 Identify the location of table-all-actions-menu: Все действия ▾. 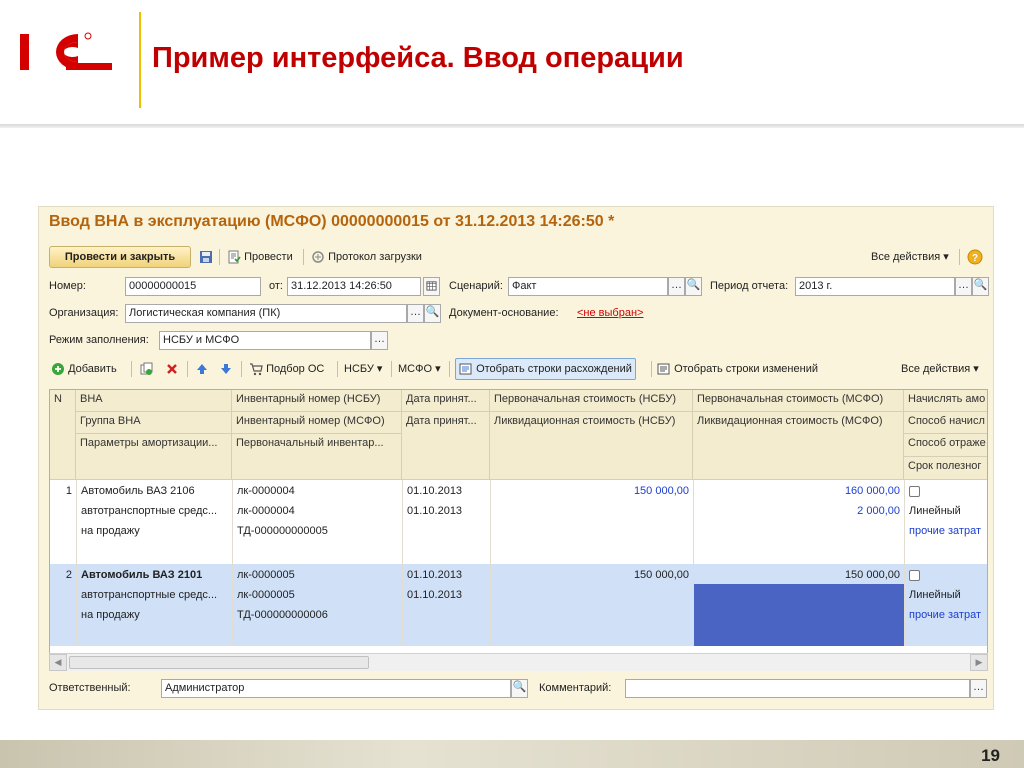
(940, 369).